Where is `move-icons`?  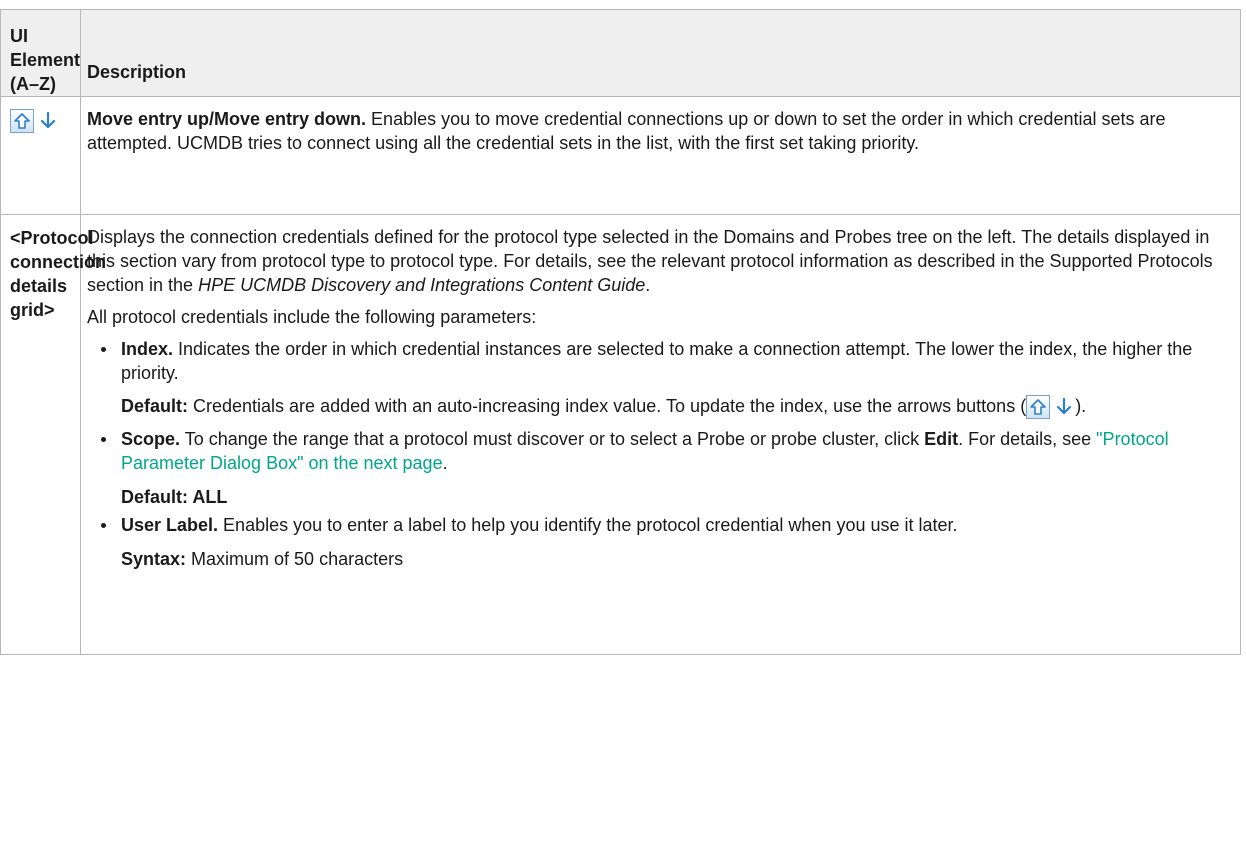
move-icons is located at coordinates (34, 121).